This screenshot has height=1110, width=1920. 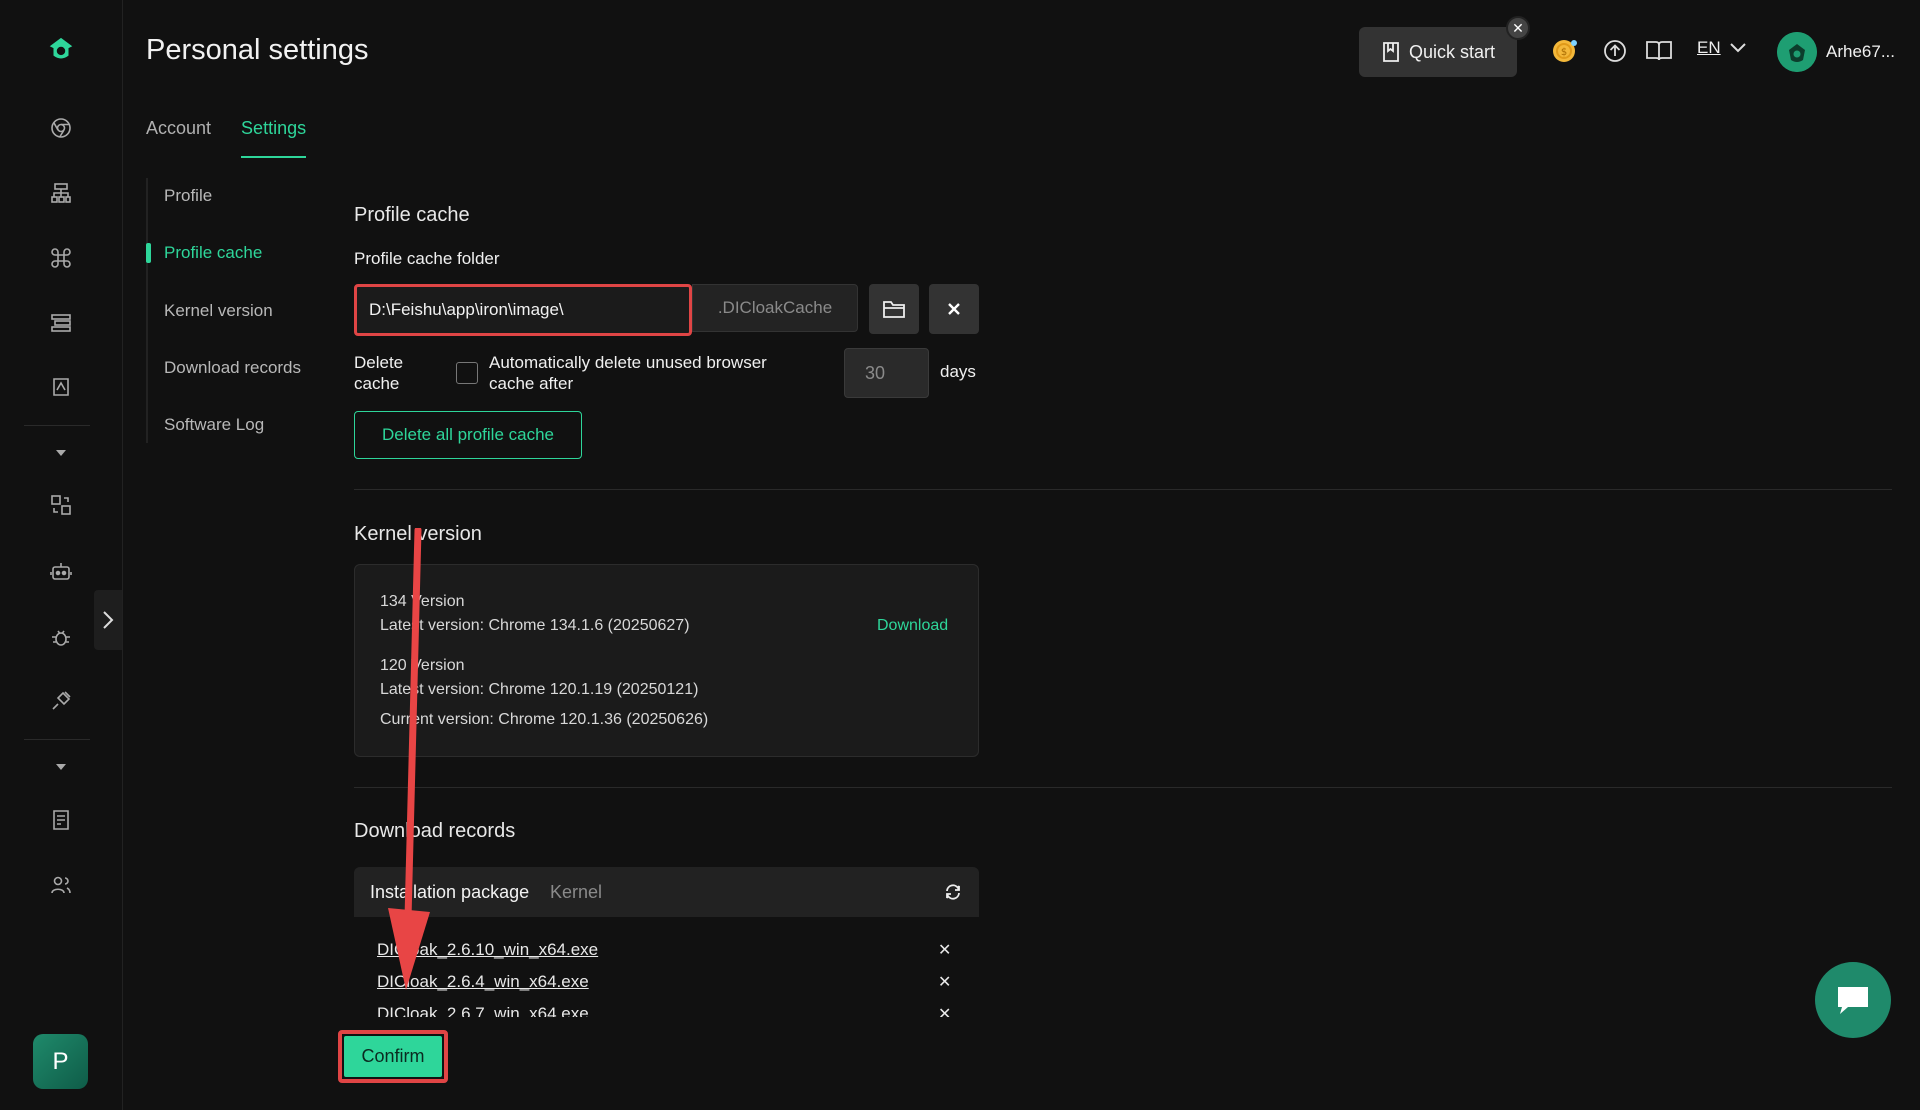 I want to click on browse-folder-button, so click(x=894, y=309).